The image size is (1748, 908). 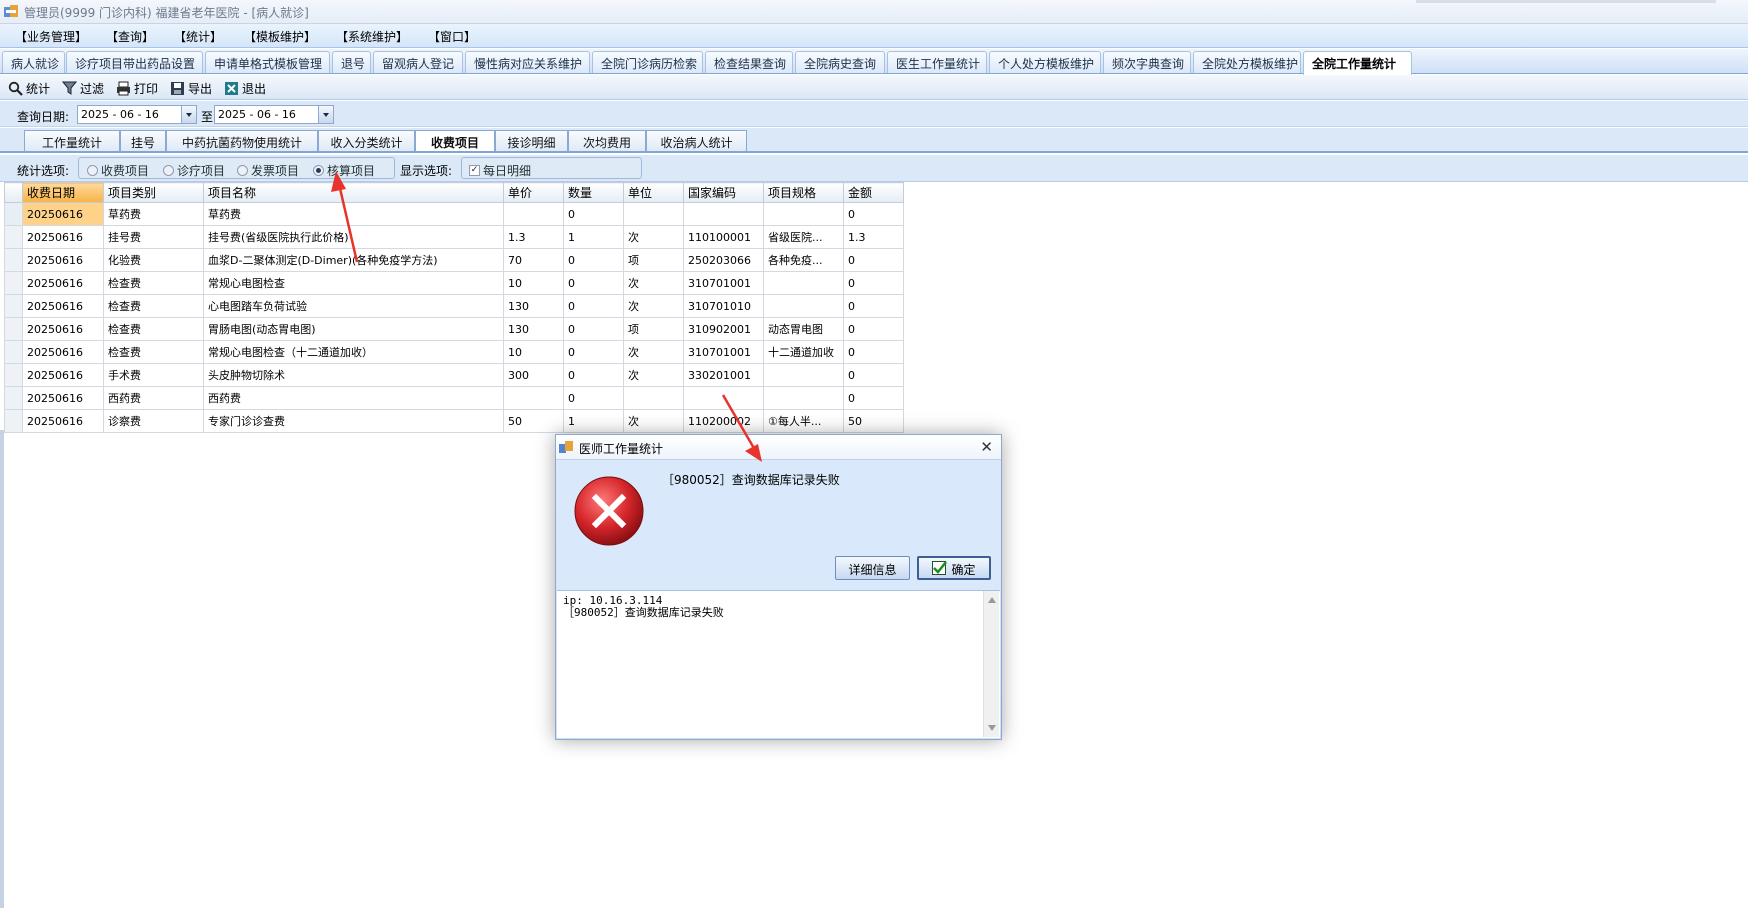 I want to click on modtab-personal-template: 个人处方模板维护, so click(x=1045, y=62).